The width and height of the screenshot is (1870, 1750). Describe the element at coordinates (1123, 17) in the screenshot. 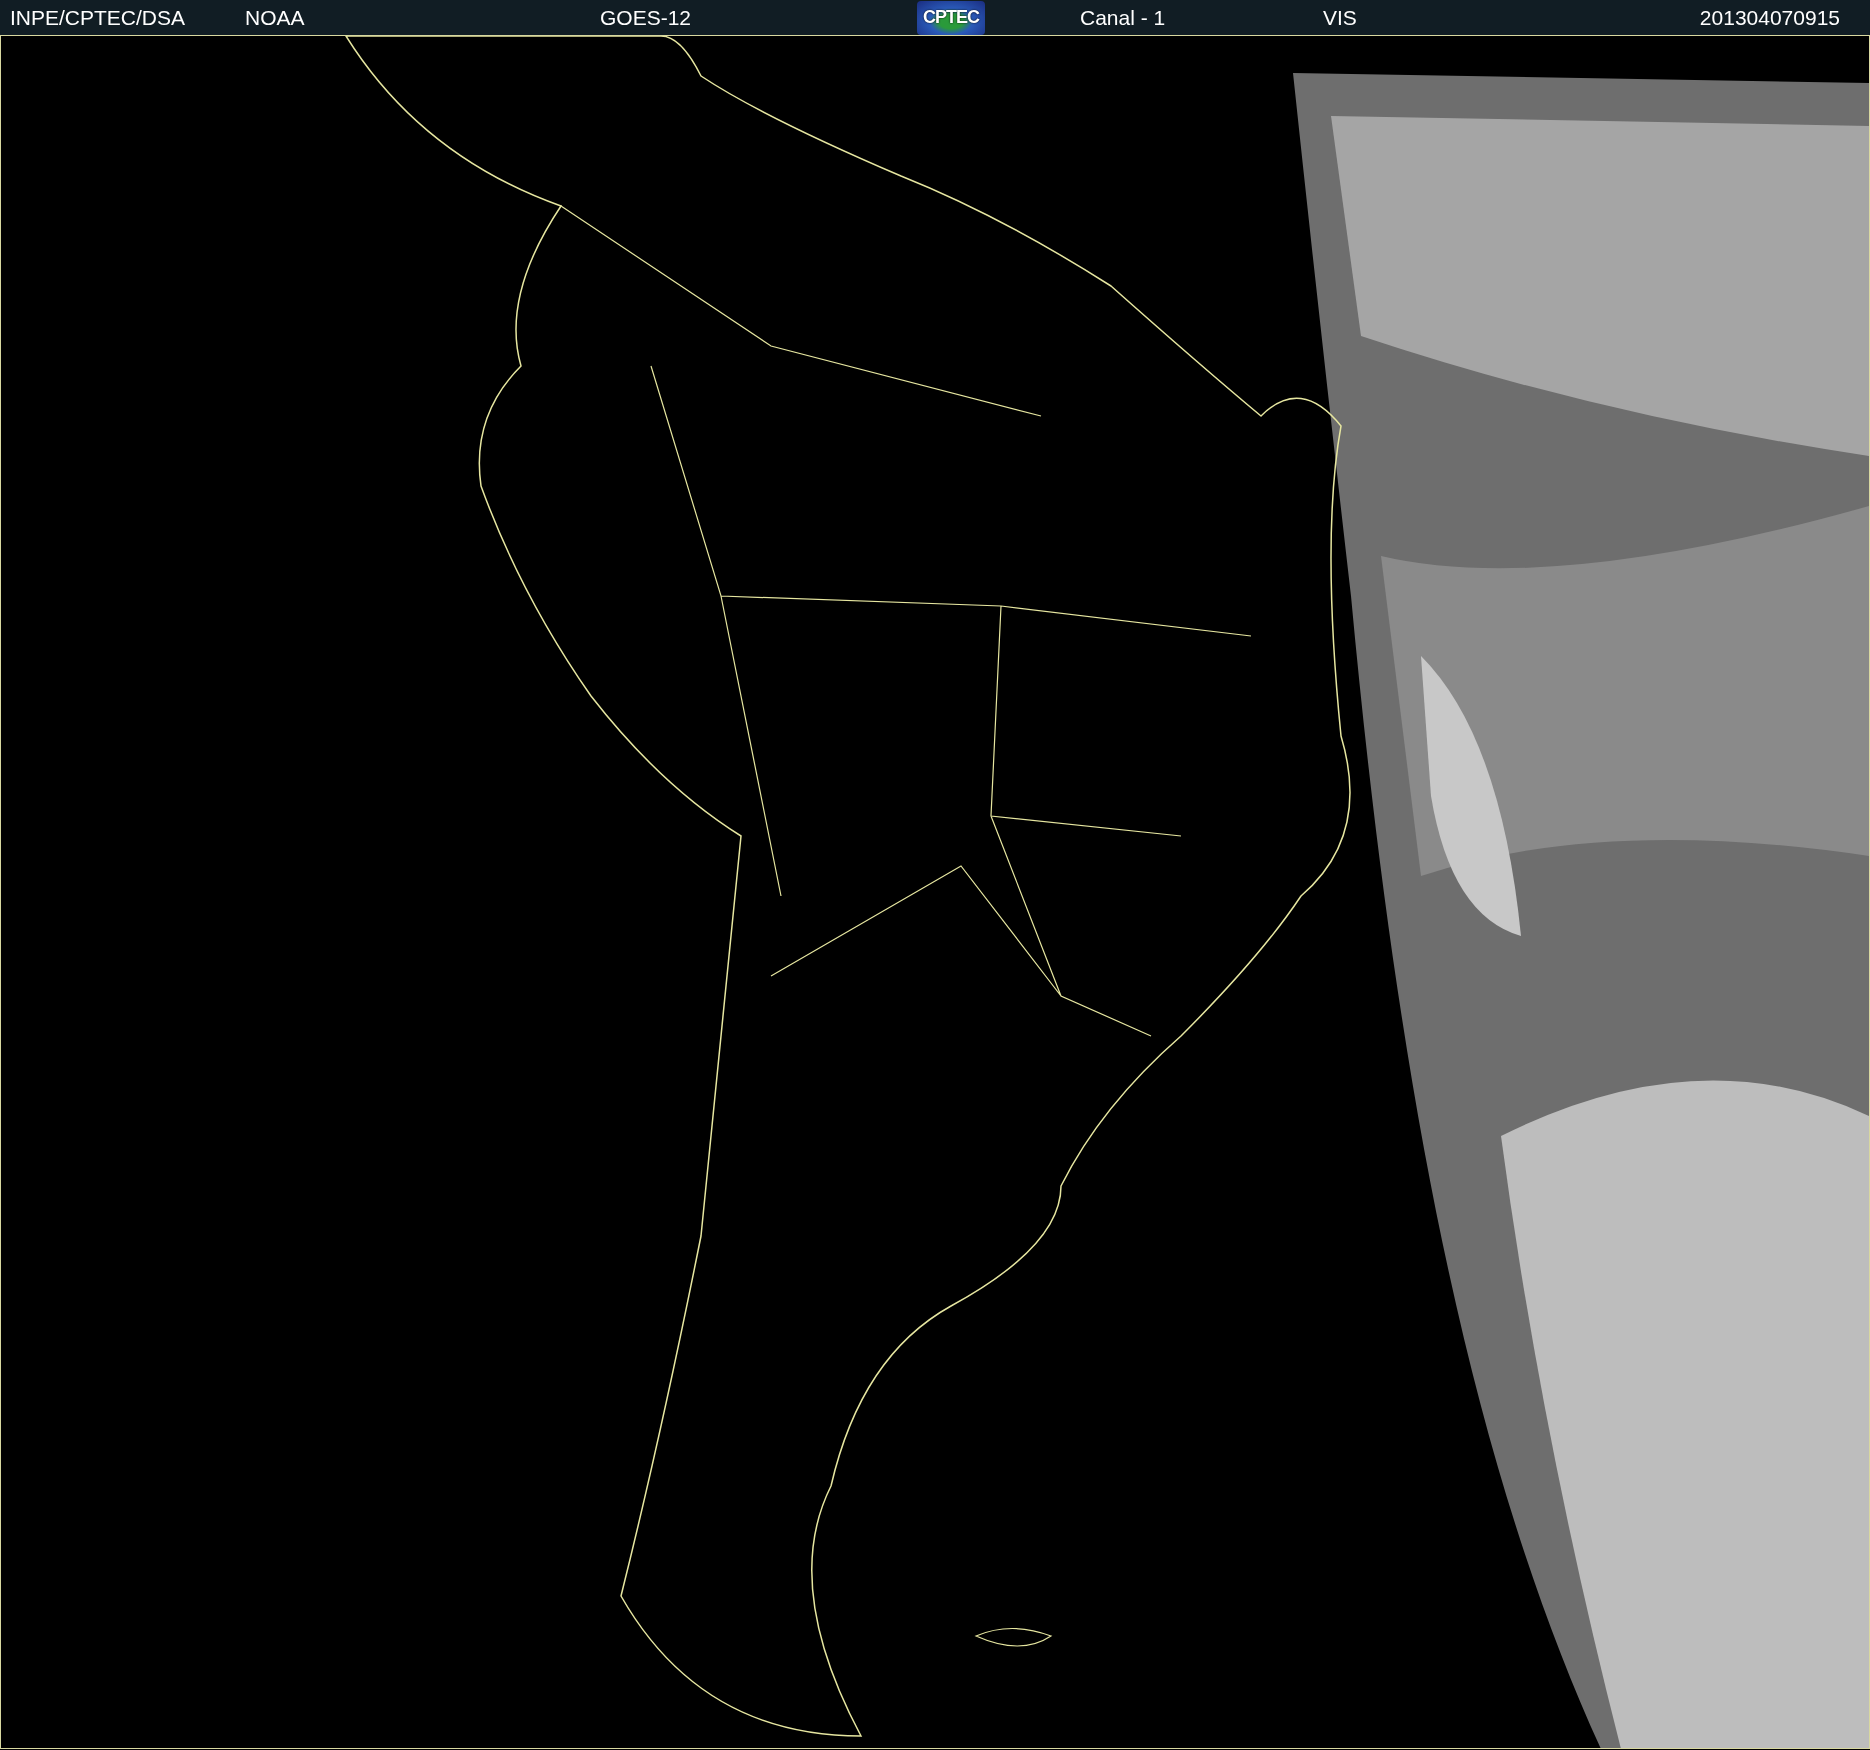

I see `channel-label: Canal - 1` at that location.